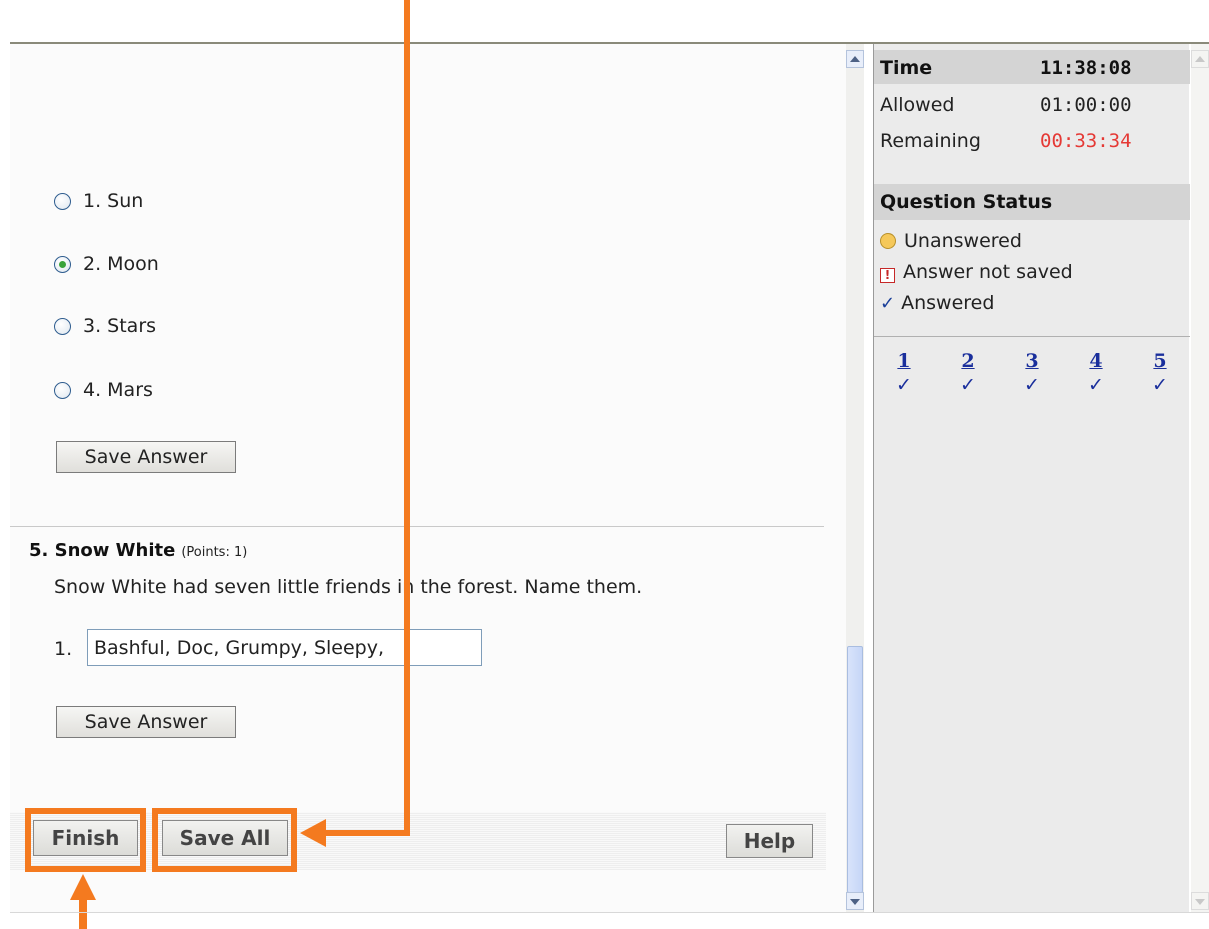  Describe the element at coordinates (83, 887) in the screenshot. I see `arrow-head-up-icon` at that location.